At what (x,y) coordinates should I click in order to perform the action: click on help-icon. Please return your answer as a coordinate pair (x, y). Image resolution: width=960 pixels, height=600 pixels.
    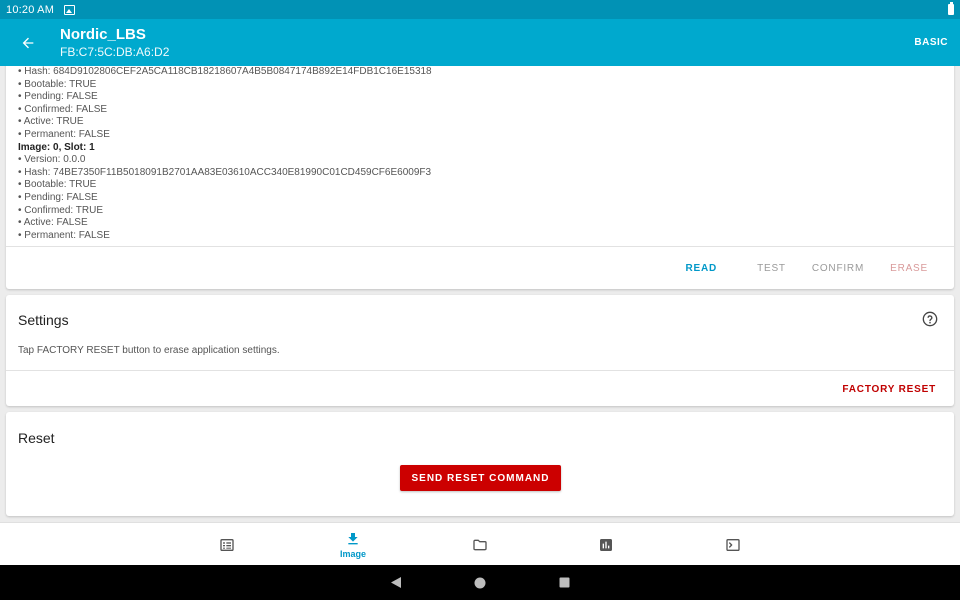
    Looking at the image, I should click on (930, 319).